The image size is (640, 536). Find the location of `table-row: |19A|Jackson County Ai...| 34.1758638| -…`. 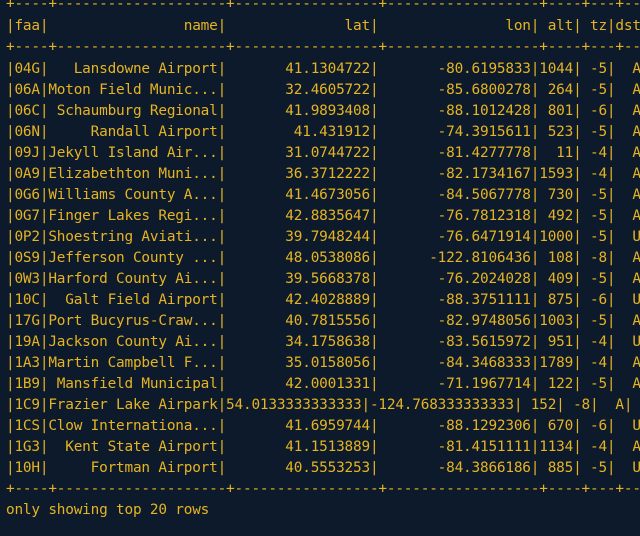

table-row: |19A|Jackson County Ai...| 34.1758638| -… is located at coordinates (323, 342).